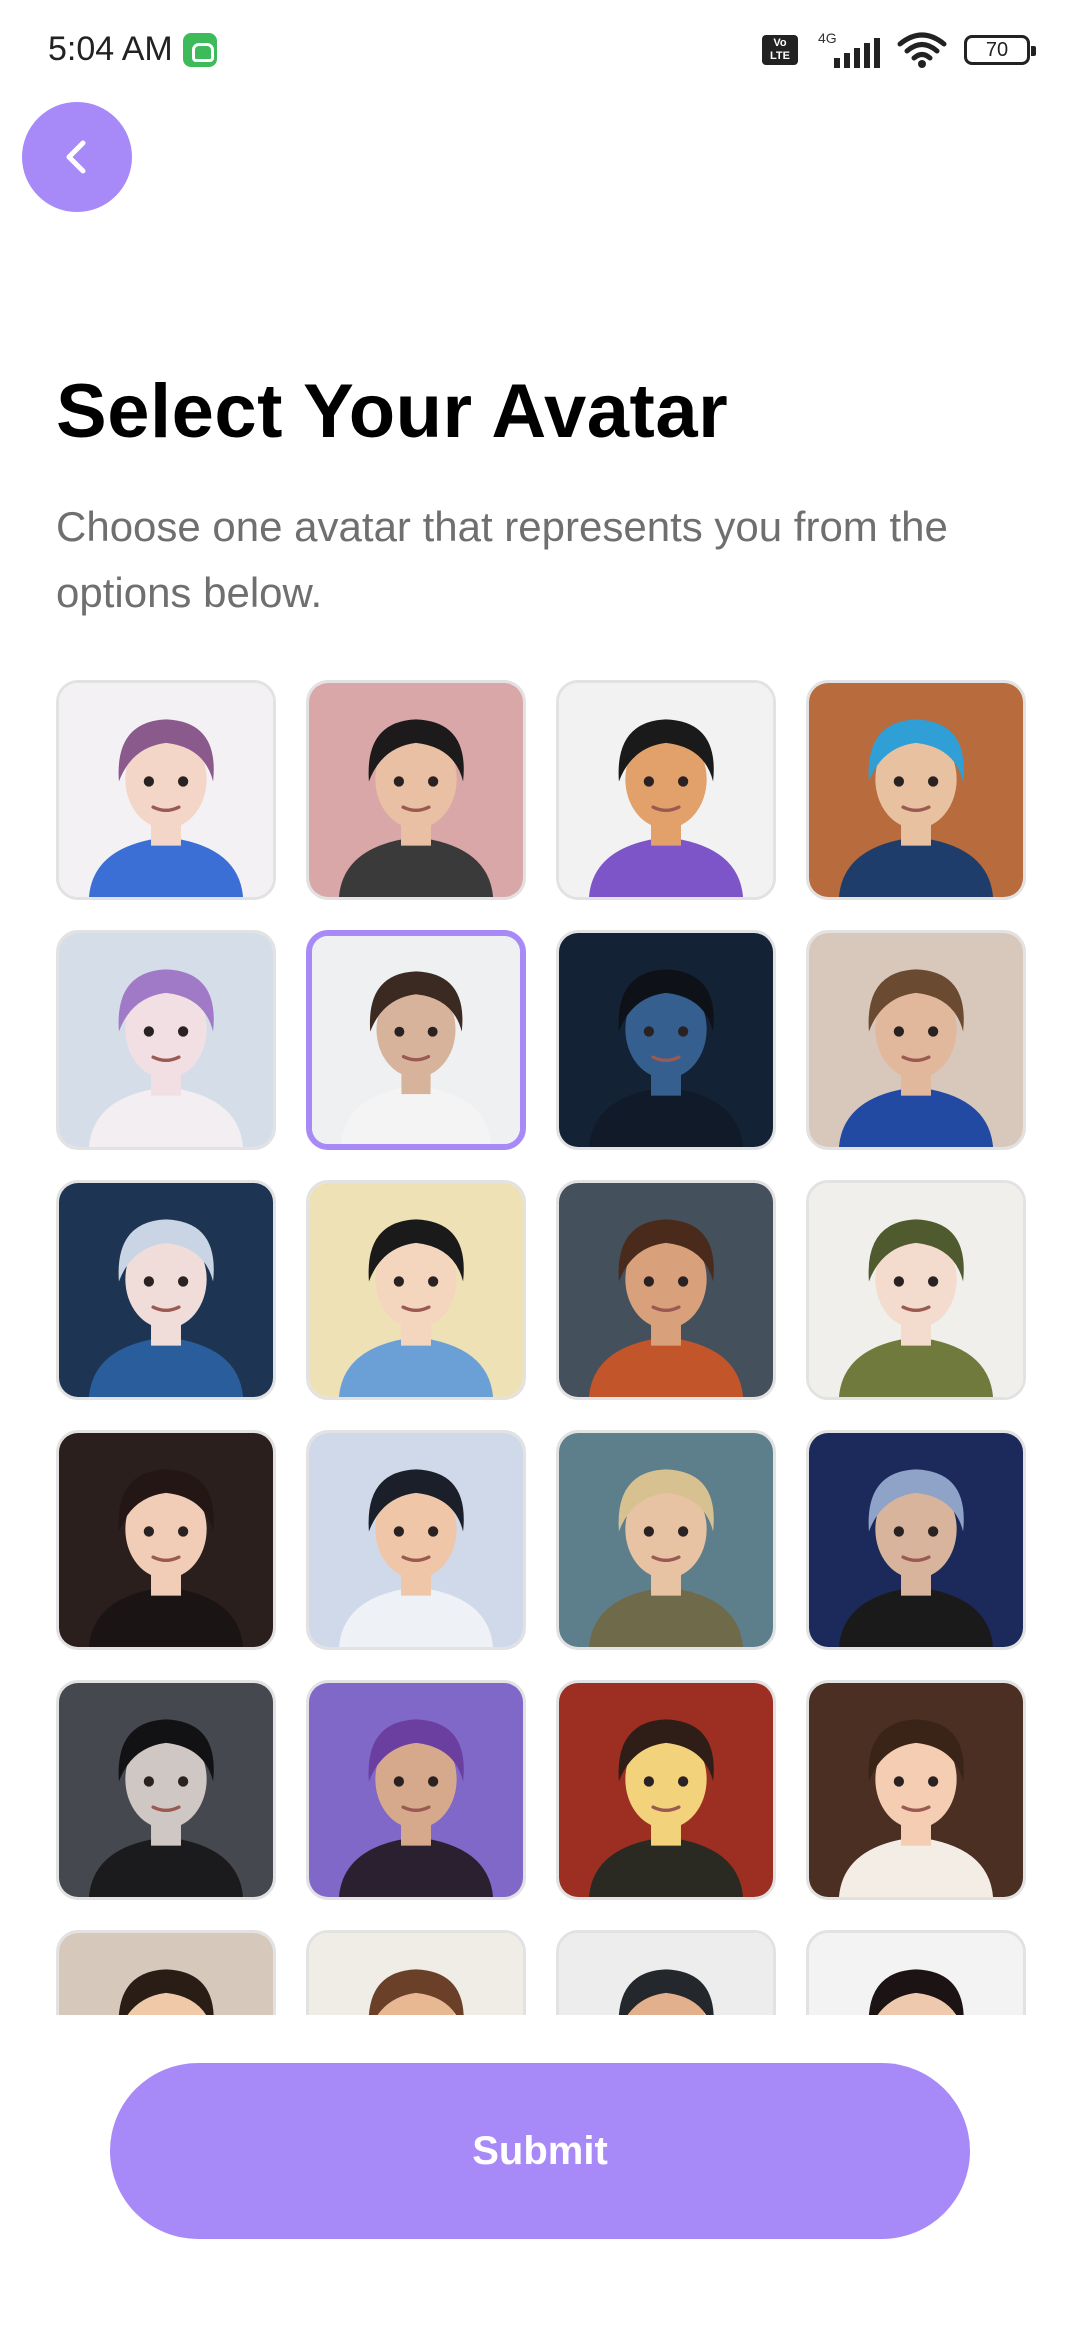 This screenshot has width=1080, height=2340. What do you see at coordinates (392, 411) in the screenshot?
I see `page-title: Select Your Avatar` at bounding box center [392, 411].